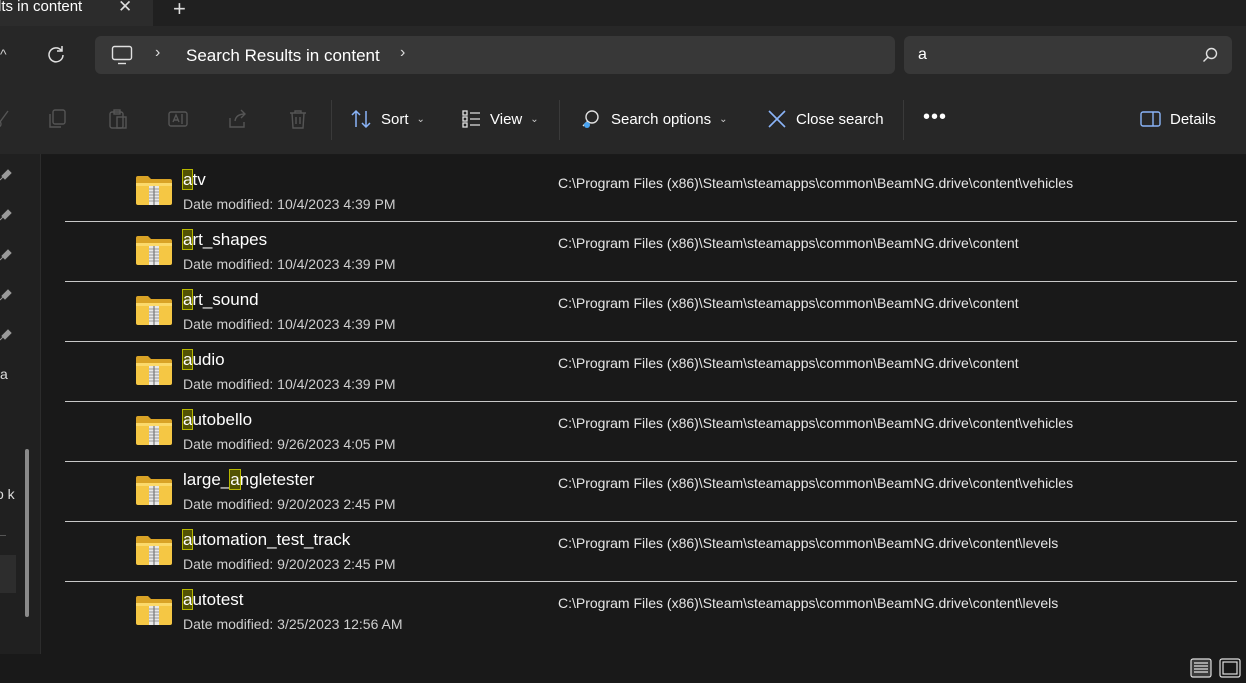 This screenshot has width=1246, height=683. Describe the element at coordinates (125, 8) in the screenshot. I see `close-tab-icon: ✕` at that location.